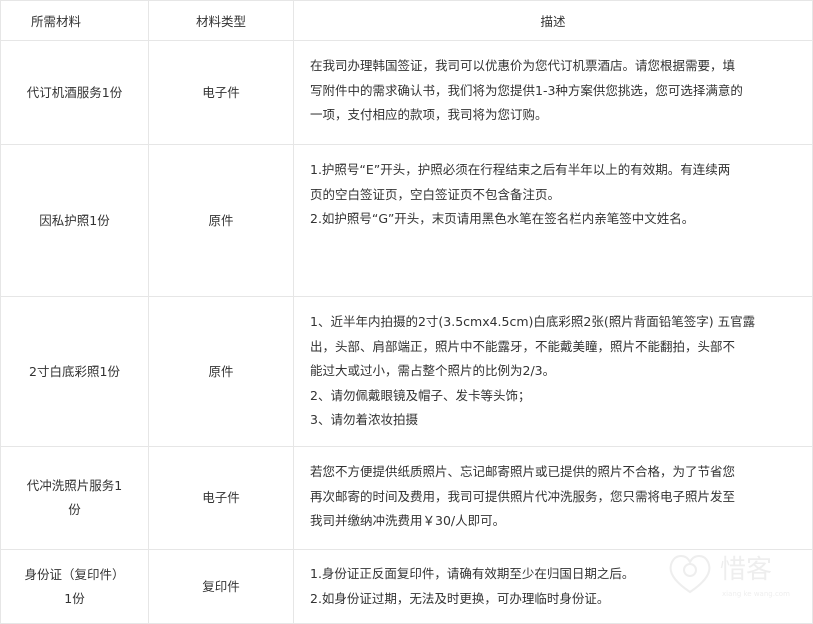 The width and height of the screenshot is (813, 624). I want to click on material-name: 2寸白底彩照1份, so click(74, 371).